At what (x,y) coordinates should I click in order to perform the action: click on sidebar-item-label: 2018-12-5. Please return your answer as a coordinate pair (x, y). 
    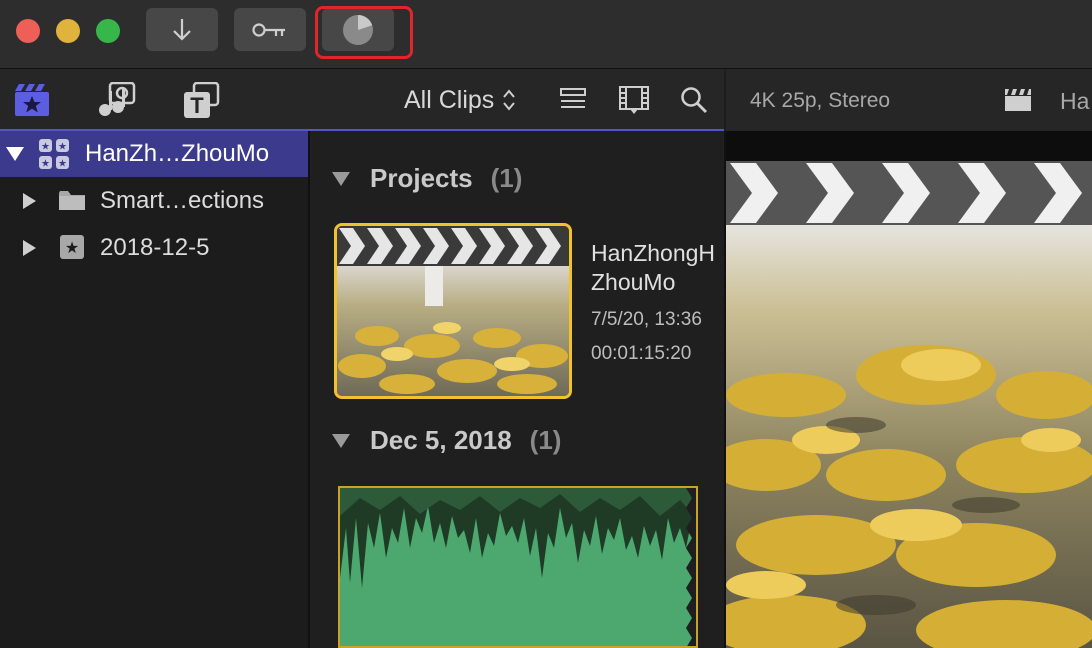
    Looking at the image, I should click on (155, 247).